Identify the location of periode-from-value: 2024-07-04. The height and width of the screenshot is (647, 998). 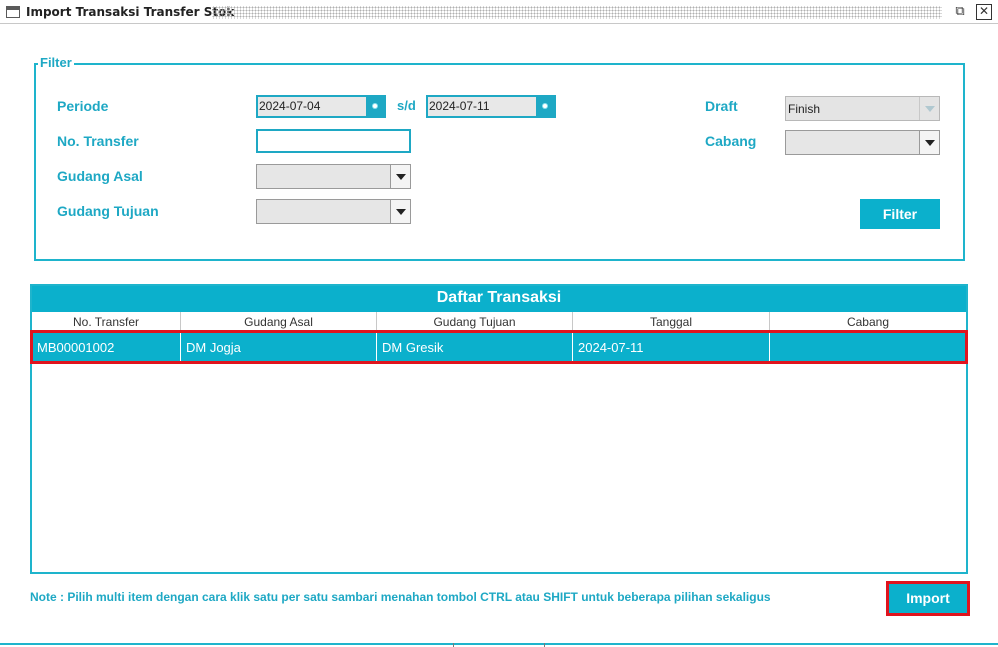
(290, 106).